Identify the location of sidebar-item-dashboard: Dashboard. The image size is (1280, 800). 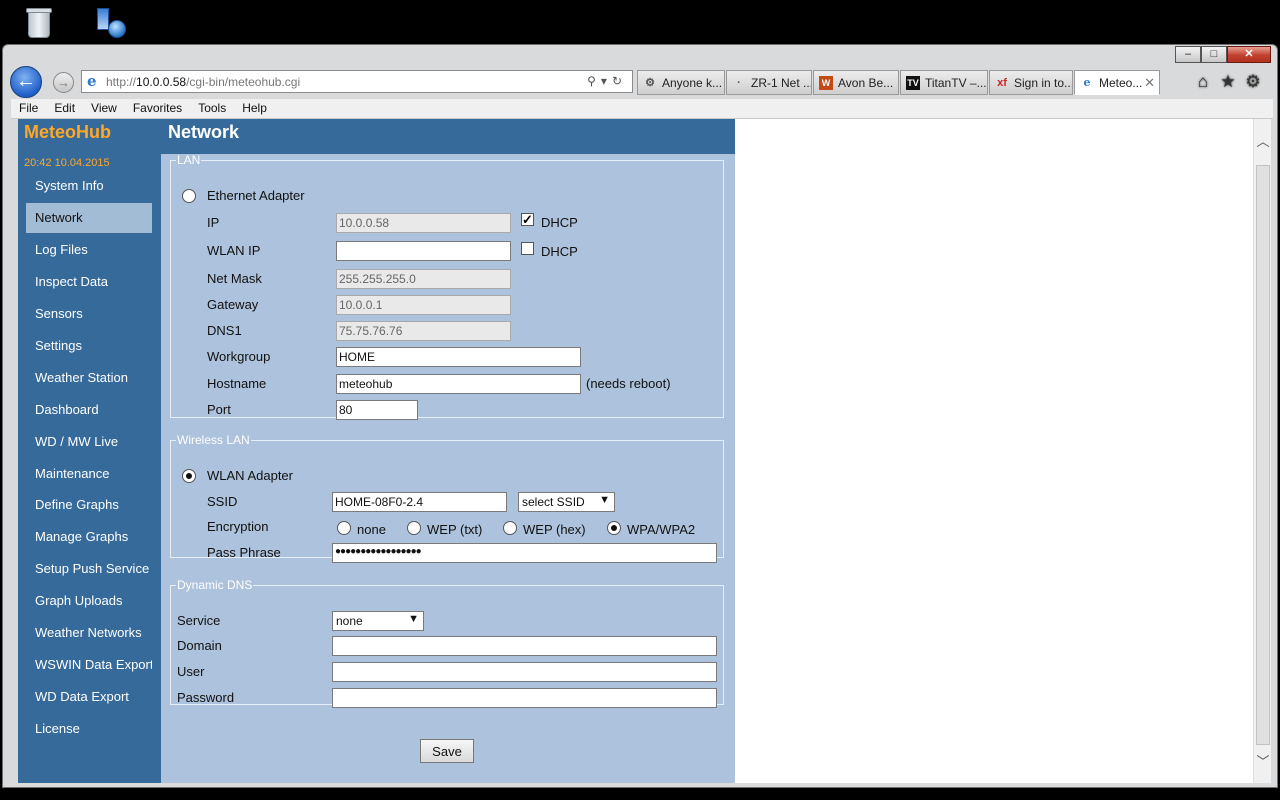
(89, 410).